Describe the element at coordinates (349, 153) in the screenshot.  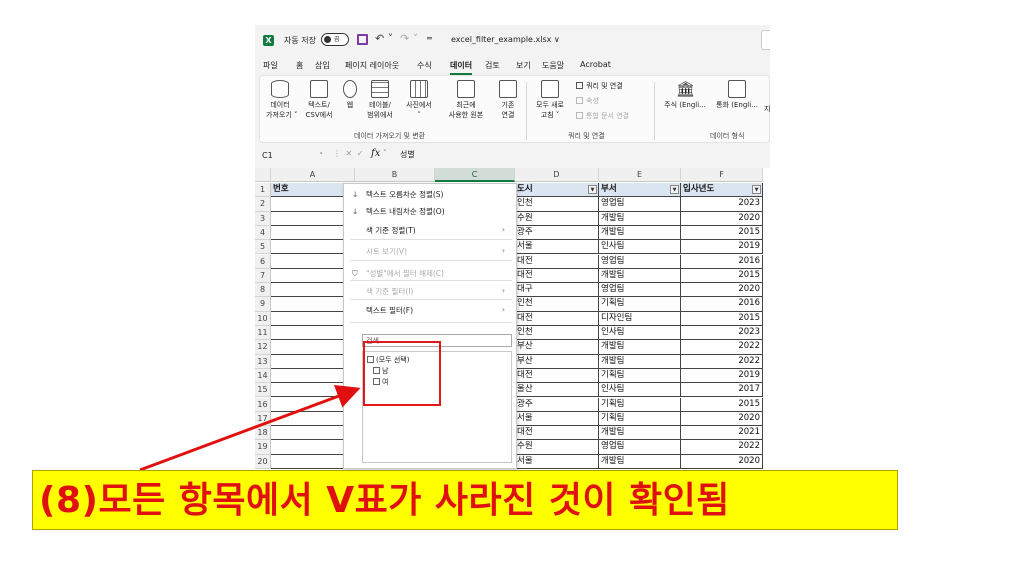
I see `formula-actions: ⋮ ✕ ✓` at that location.